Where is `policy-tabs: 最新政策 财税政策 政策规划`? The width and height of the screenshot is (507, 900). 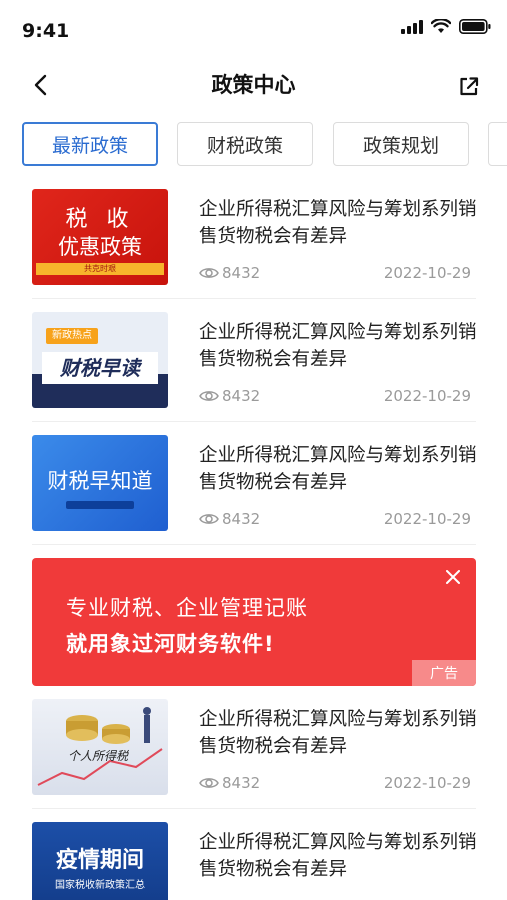
policy-tabs: 最新政策 财税政策 政策规划 is located at coordinates (253, 145).